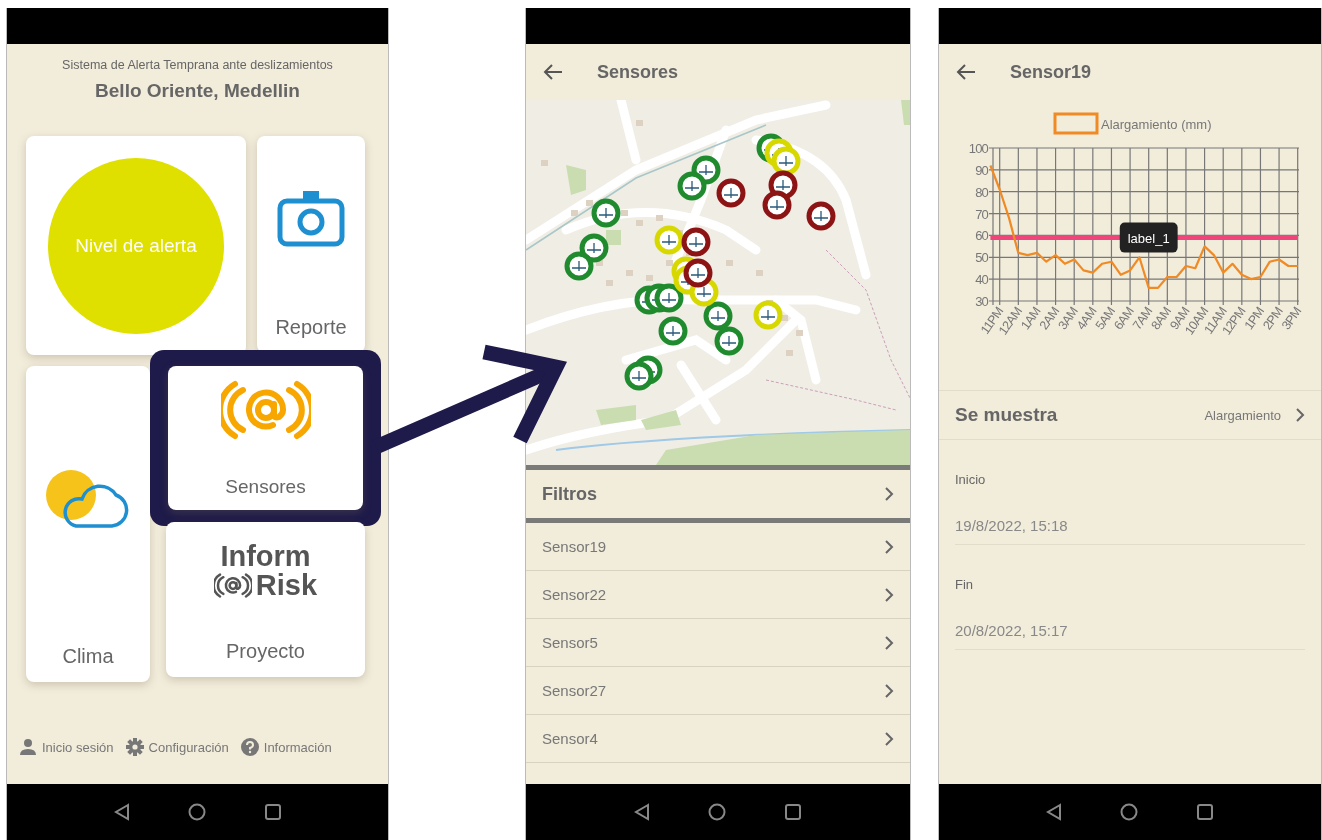 This screenshot has height=840, width=1322. I want to click on legend-label: Alargamiento (mm), so click(1156, 124).